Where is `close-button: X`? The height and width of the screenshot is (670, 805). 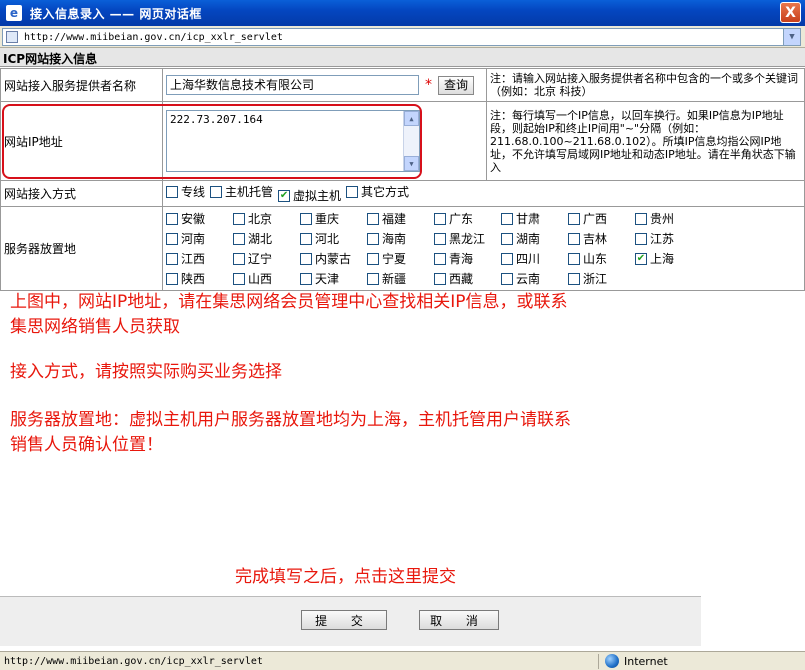 close-button: X is located at coordinates (790, 12).